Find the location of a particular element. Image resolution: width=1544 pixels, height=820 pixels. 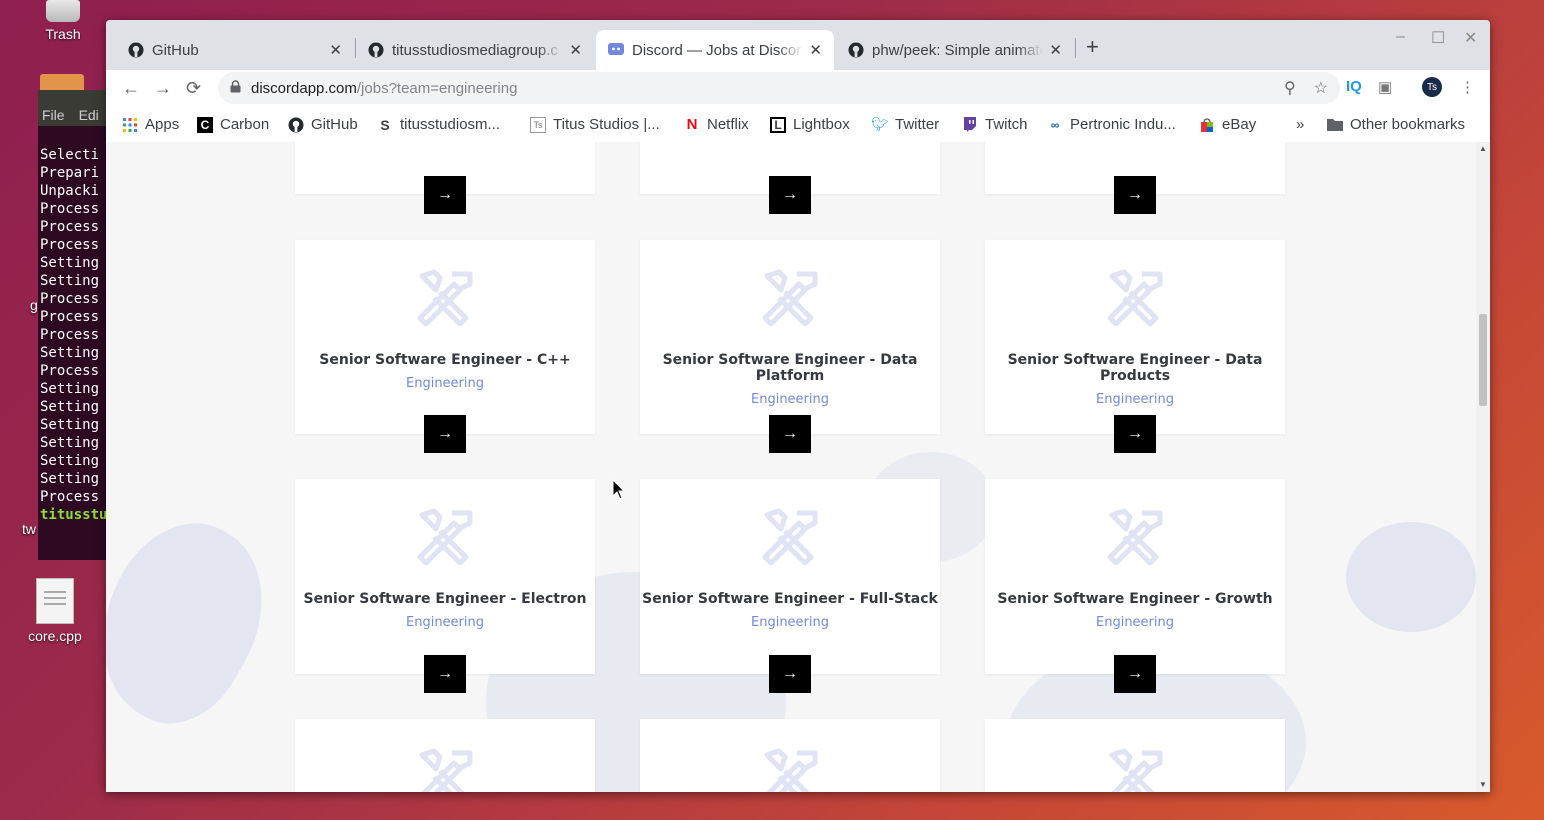

bookmarks-overflow-button: » is located at coordinates (1300, 124).